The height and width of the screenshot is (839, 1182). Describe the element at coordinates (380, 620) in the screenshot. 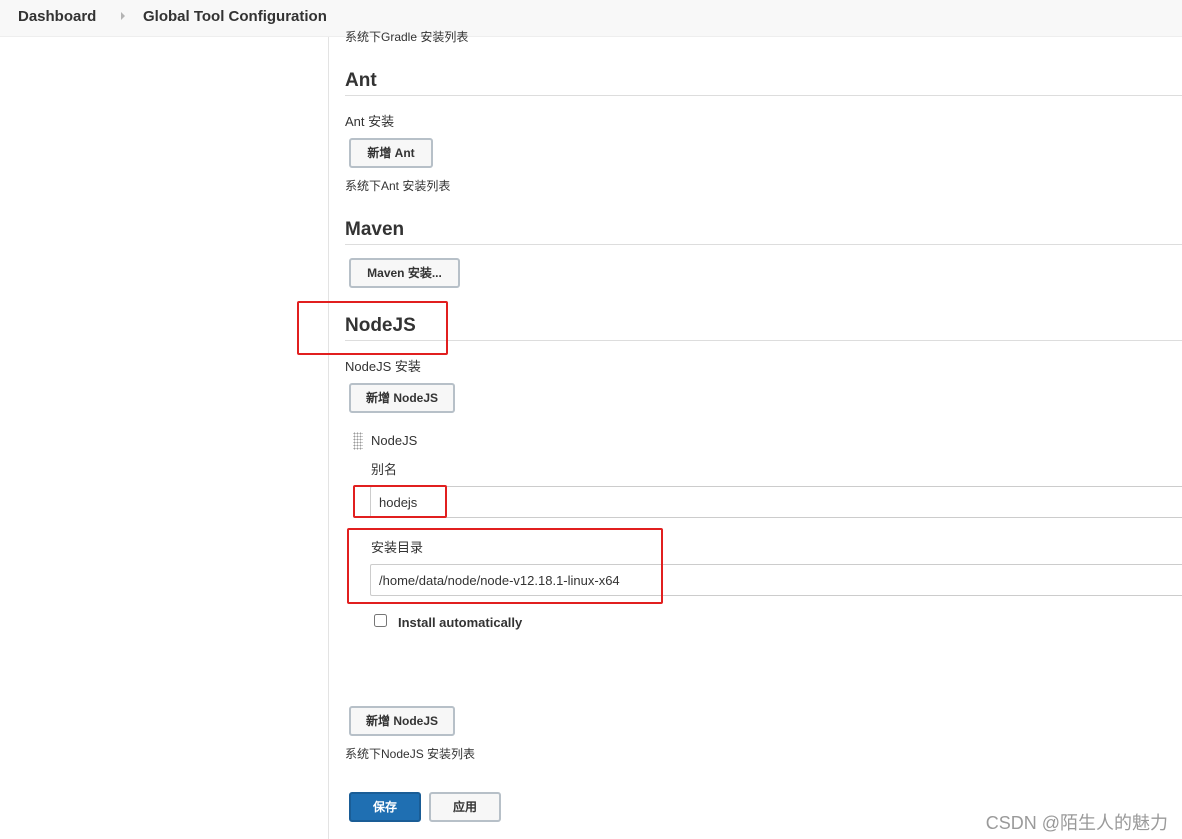

I see `install-automatically-checkbox` at that location.